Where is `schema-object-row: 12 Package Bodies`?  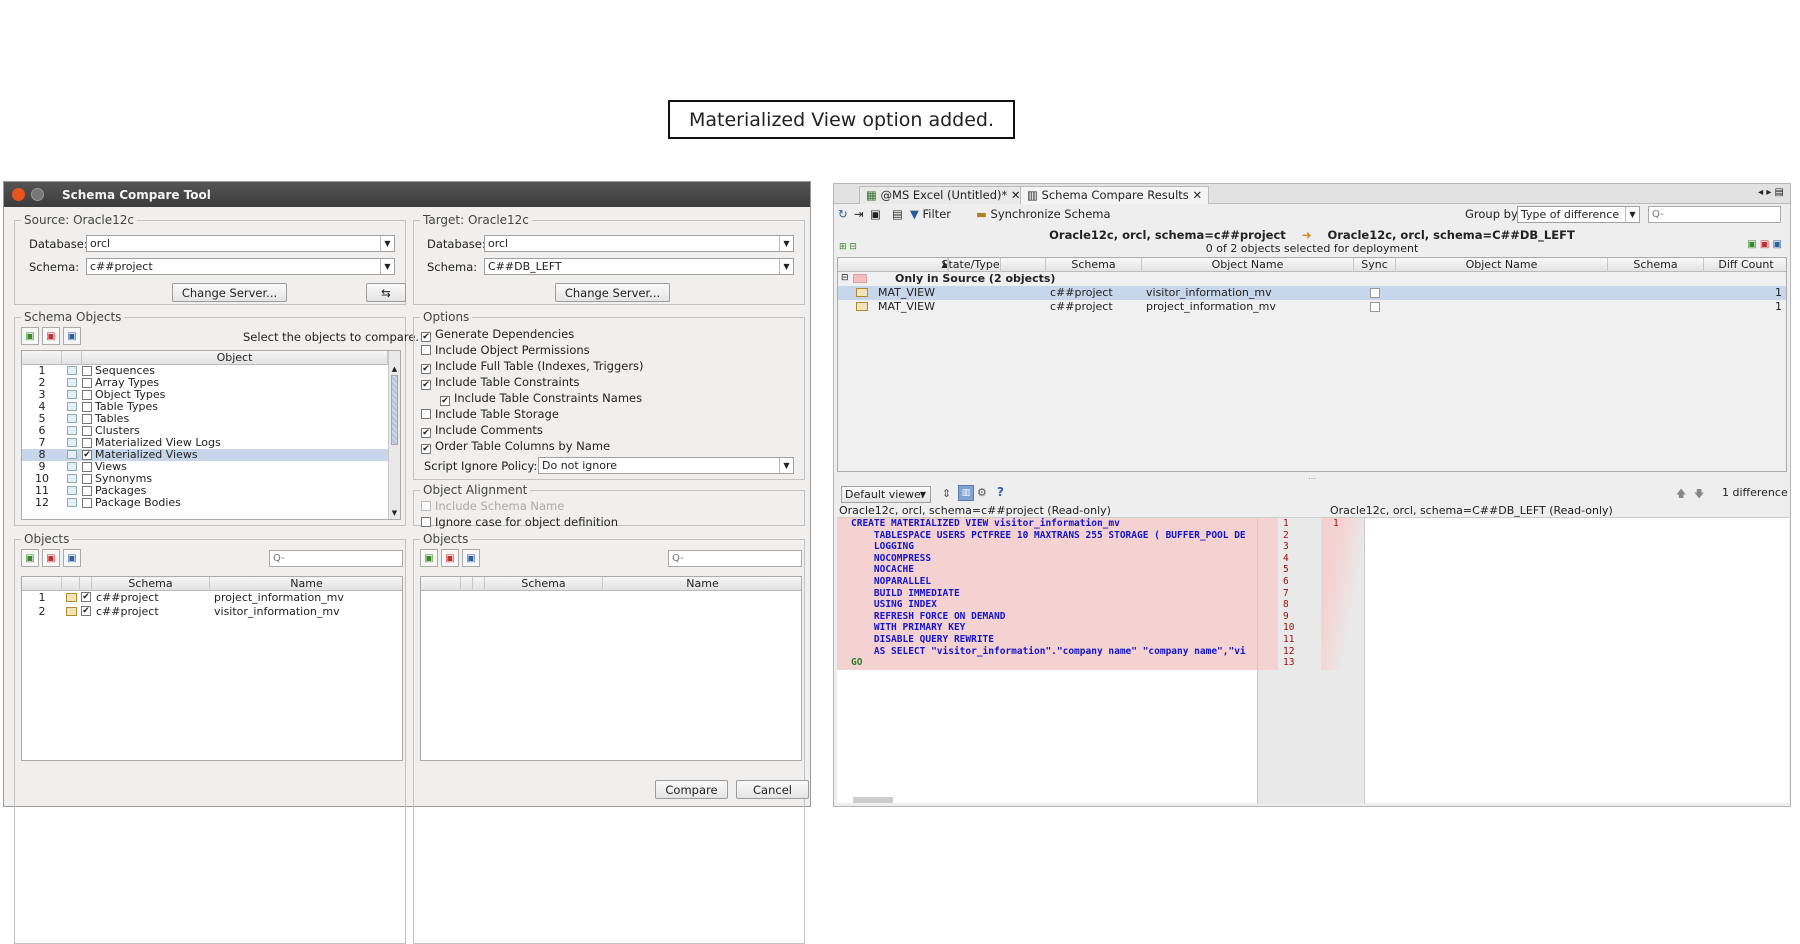 schema-object-row: 12 Package Bodies is located at coordinates (211, 503).